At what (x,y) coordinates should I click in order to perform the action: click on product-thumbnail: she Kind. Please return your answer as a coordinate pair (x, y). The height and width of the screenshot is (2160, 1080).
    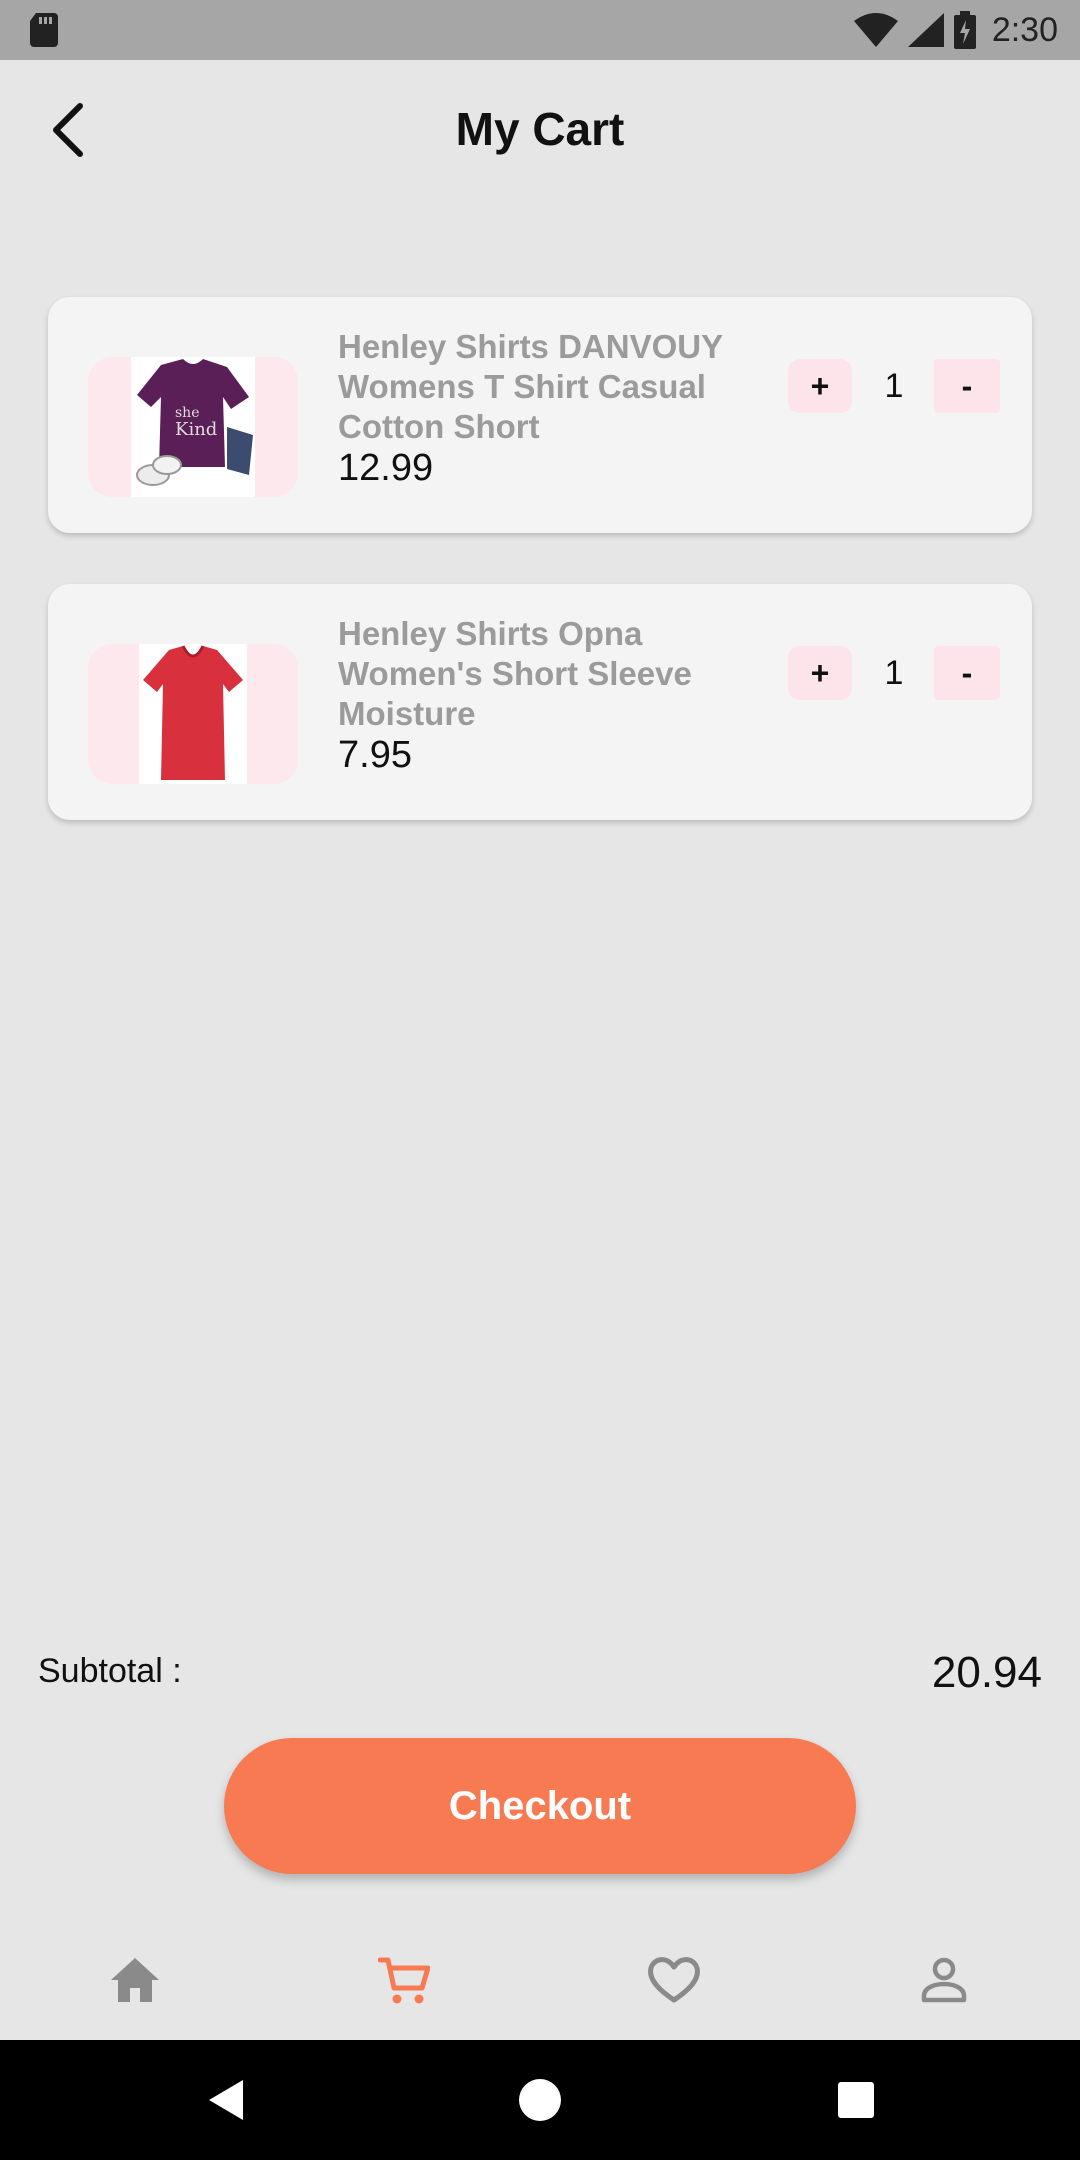
    Looking at the image, I should click on (193, 427).